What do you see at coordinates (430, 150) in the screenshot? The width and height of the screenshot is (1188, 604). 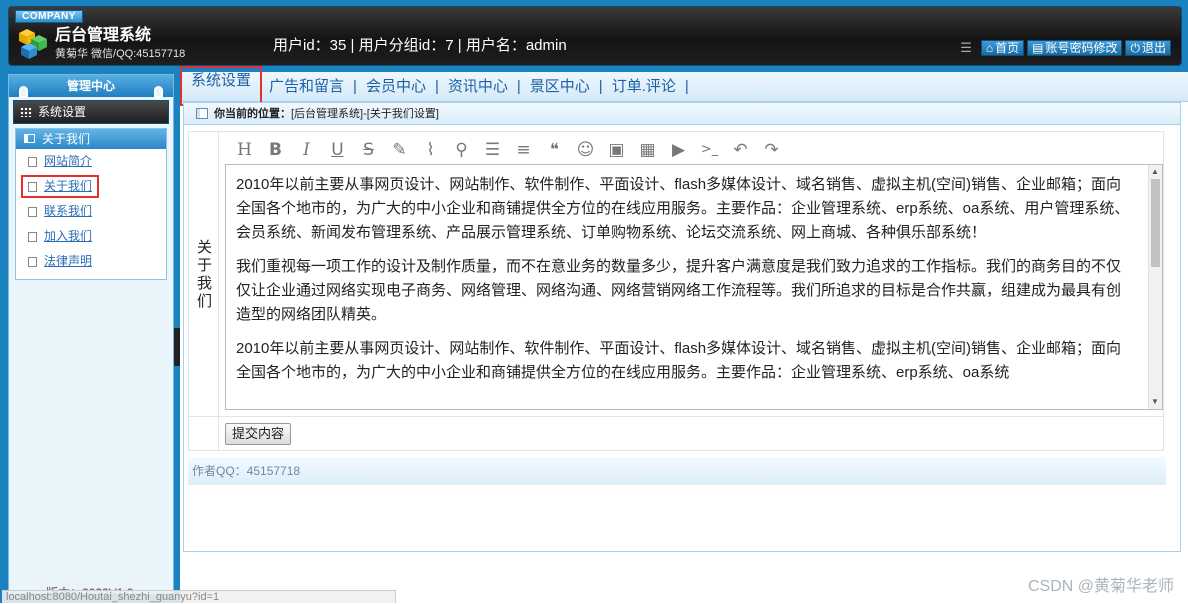 I see `brush-icon: ⌇` at bounding box center [430, 150].